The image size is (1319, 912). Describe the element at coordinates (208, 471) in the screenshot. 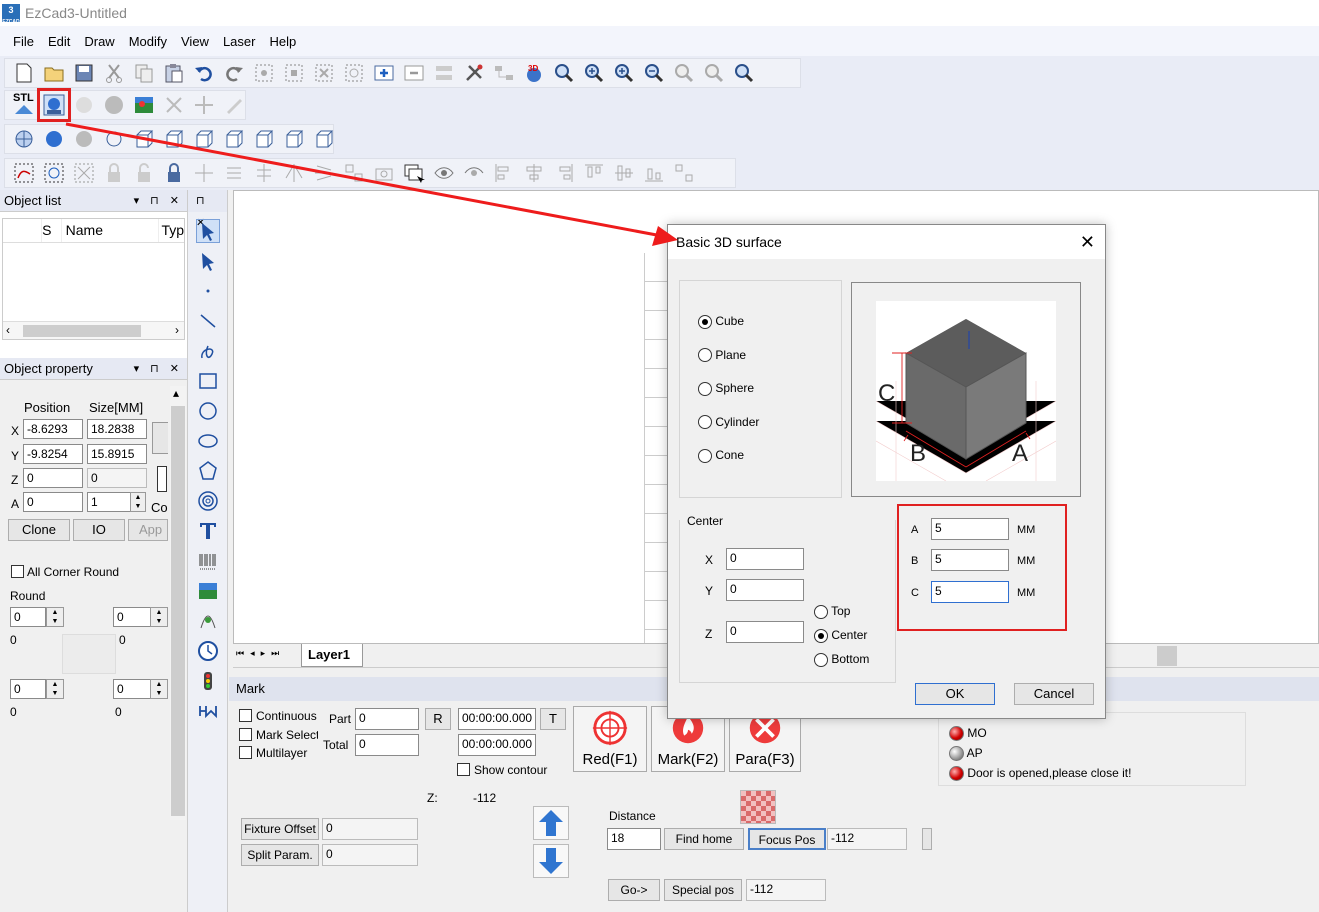

I see `polygon-icon` at that location.